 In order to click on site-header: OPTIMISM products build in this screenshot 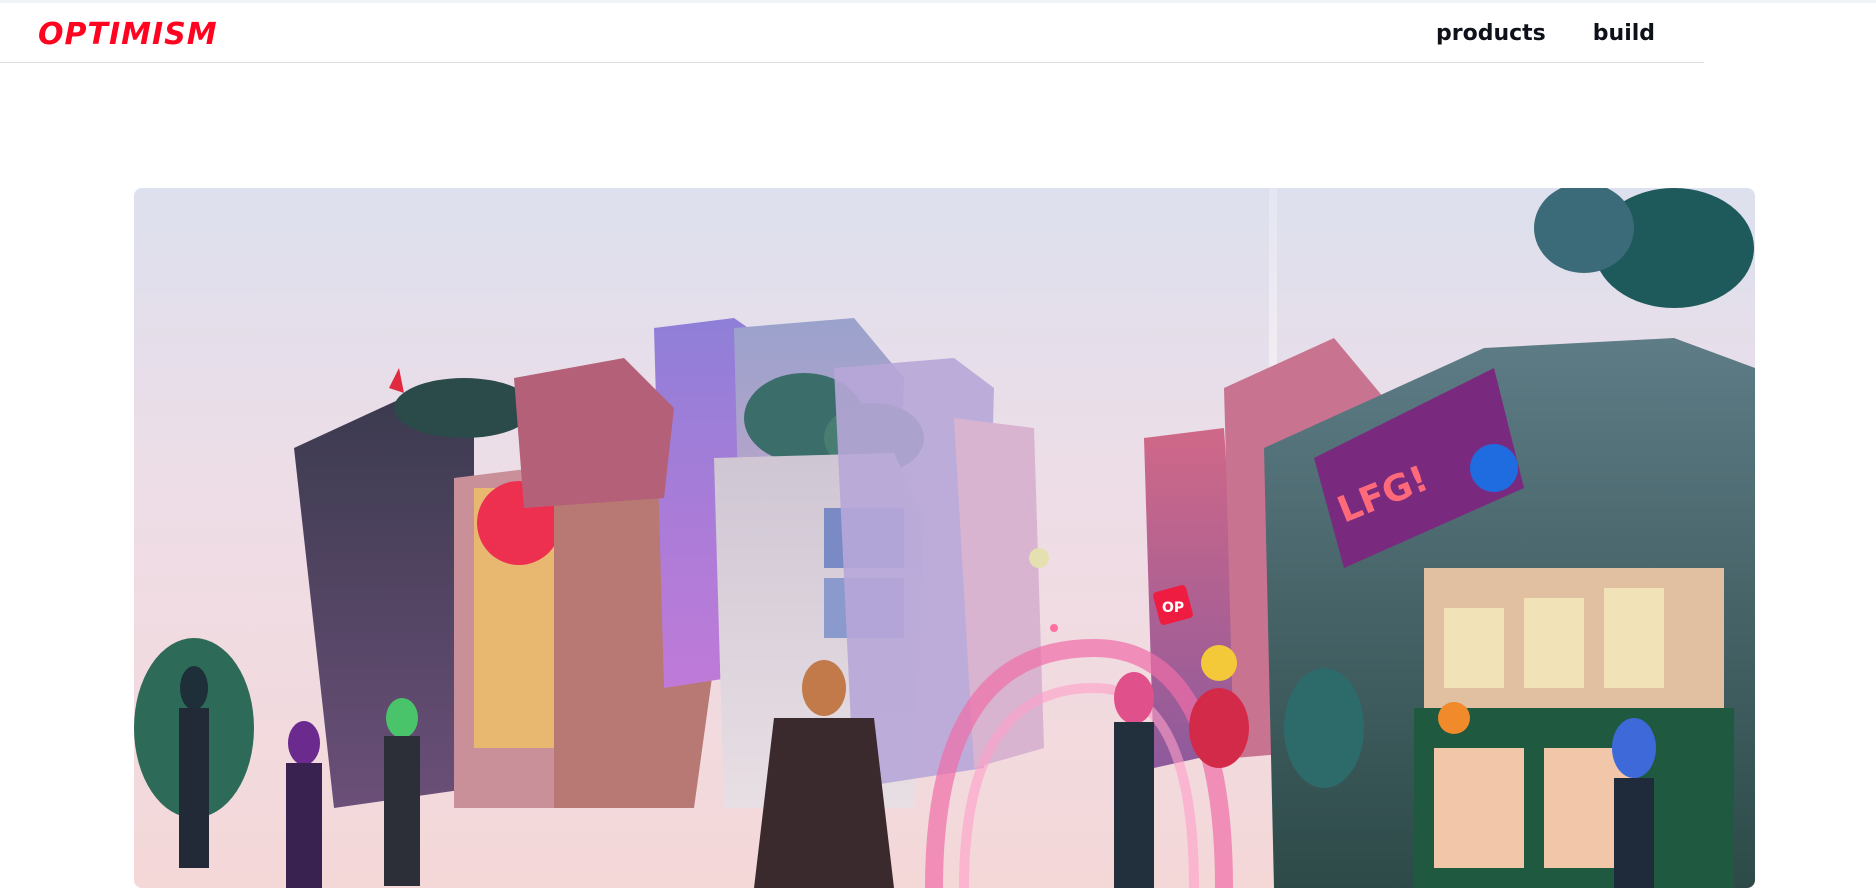, I will do `click(852, 33)`.